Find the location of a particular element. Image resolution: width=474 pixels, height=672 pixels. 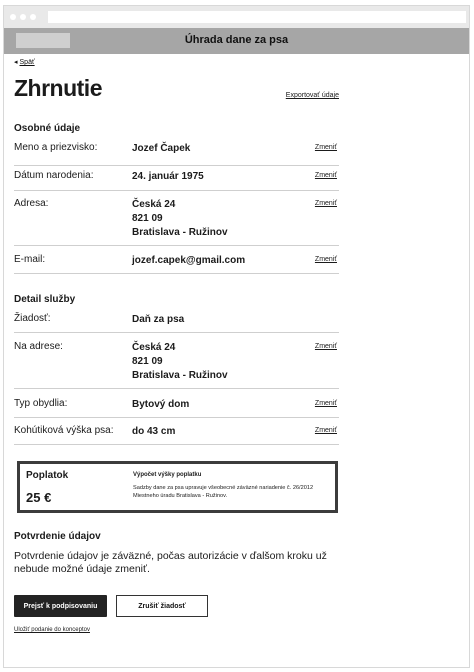

row-label: Na adrese: is located at coordinates (38, 346).